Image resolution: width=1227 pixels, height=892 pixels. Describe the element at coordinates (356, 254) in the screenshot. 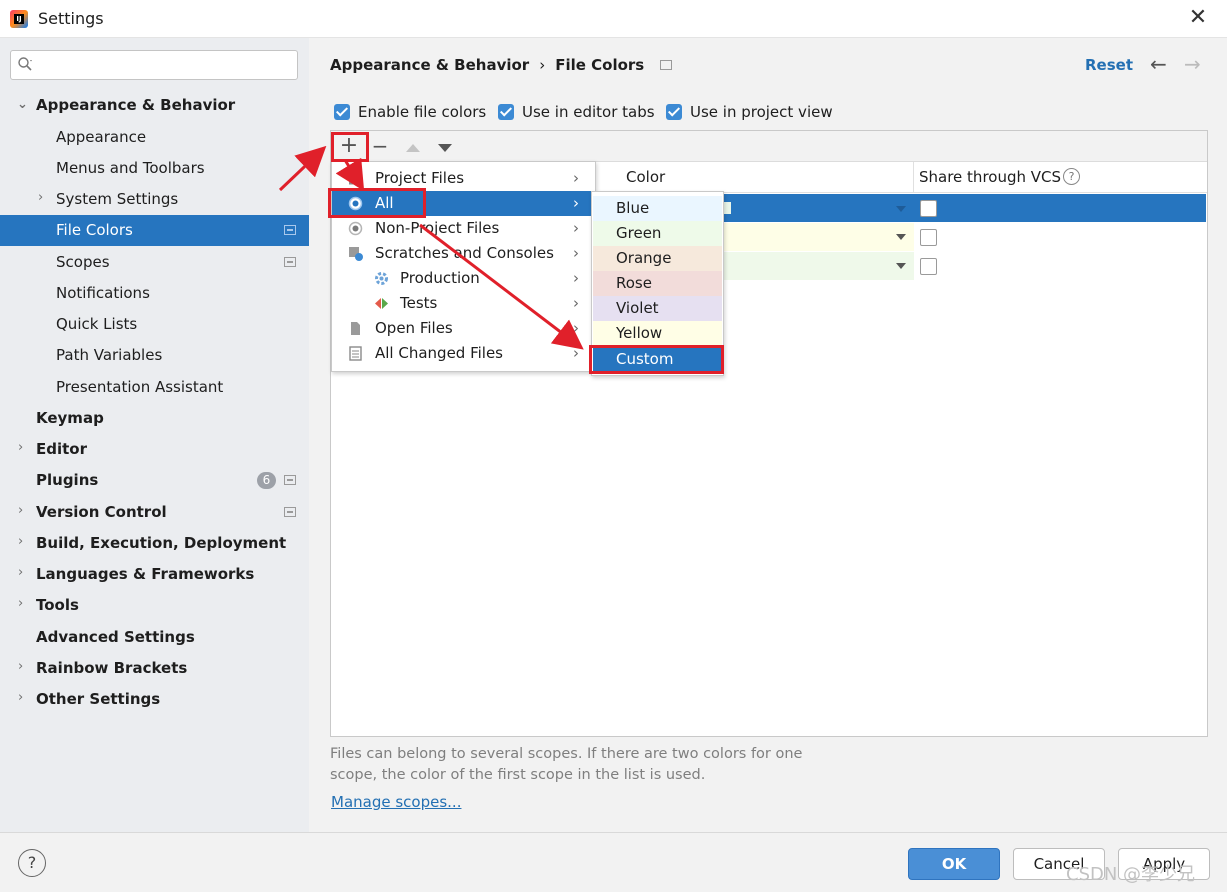

I see `scratch-console-icon` at that location.